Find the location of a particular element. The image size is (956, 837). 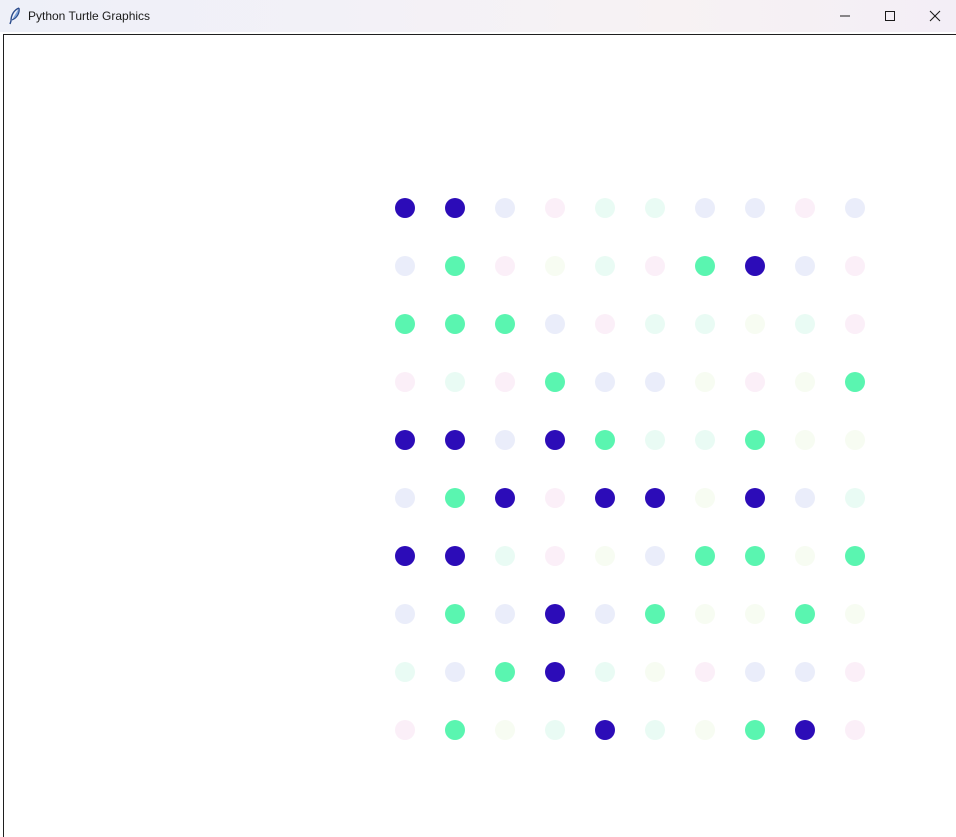

dot-r2-c3 is located at coordinates (505, 266).